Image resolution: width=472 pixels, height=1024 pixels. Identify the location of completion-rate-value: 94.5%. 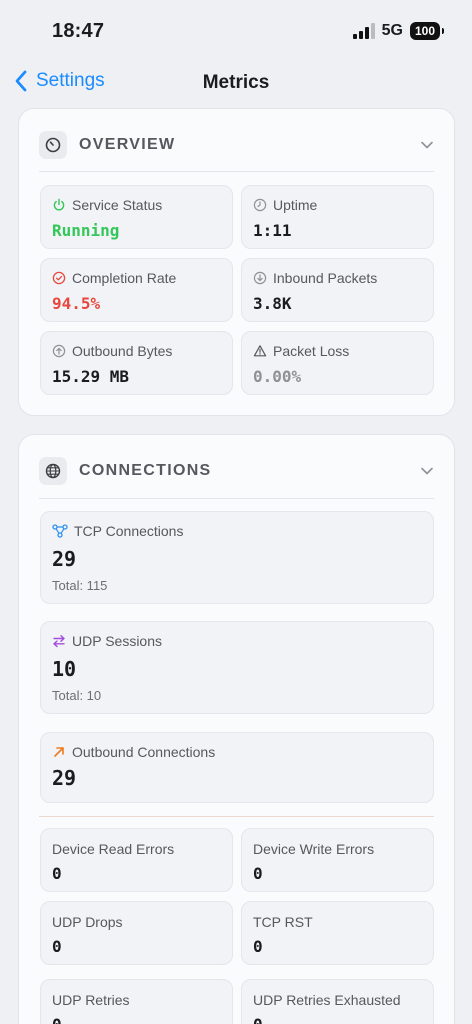
(76, 303).